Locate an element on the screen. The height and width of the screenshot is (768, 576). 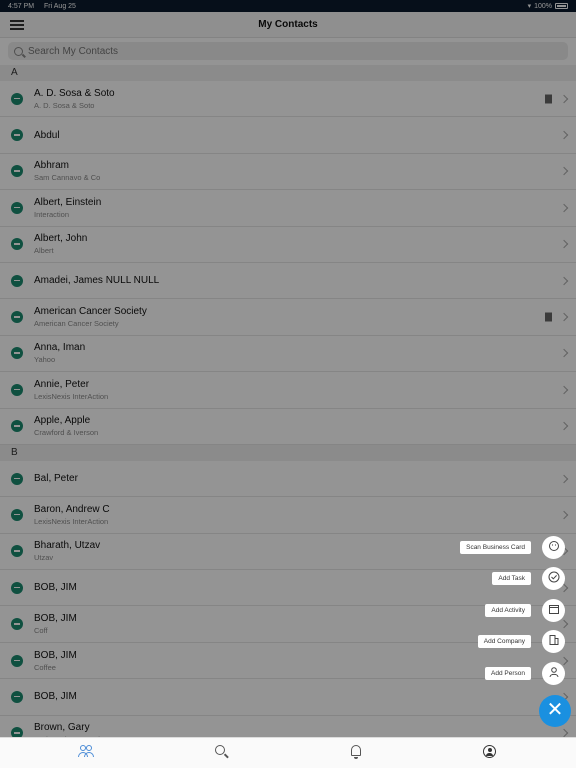
check-circle-icon is located at coordinates (554, 579).